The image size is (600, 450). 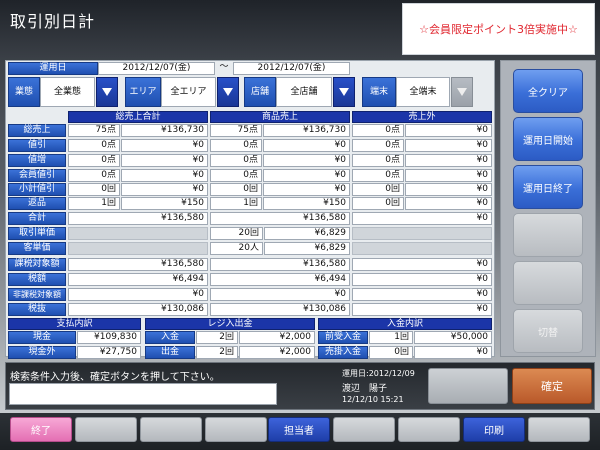 What do you see at coordinates (230, 324) in the screenshot?
I see `register-header: レジ入出金` at bounding box center [230, 324].